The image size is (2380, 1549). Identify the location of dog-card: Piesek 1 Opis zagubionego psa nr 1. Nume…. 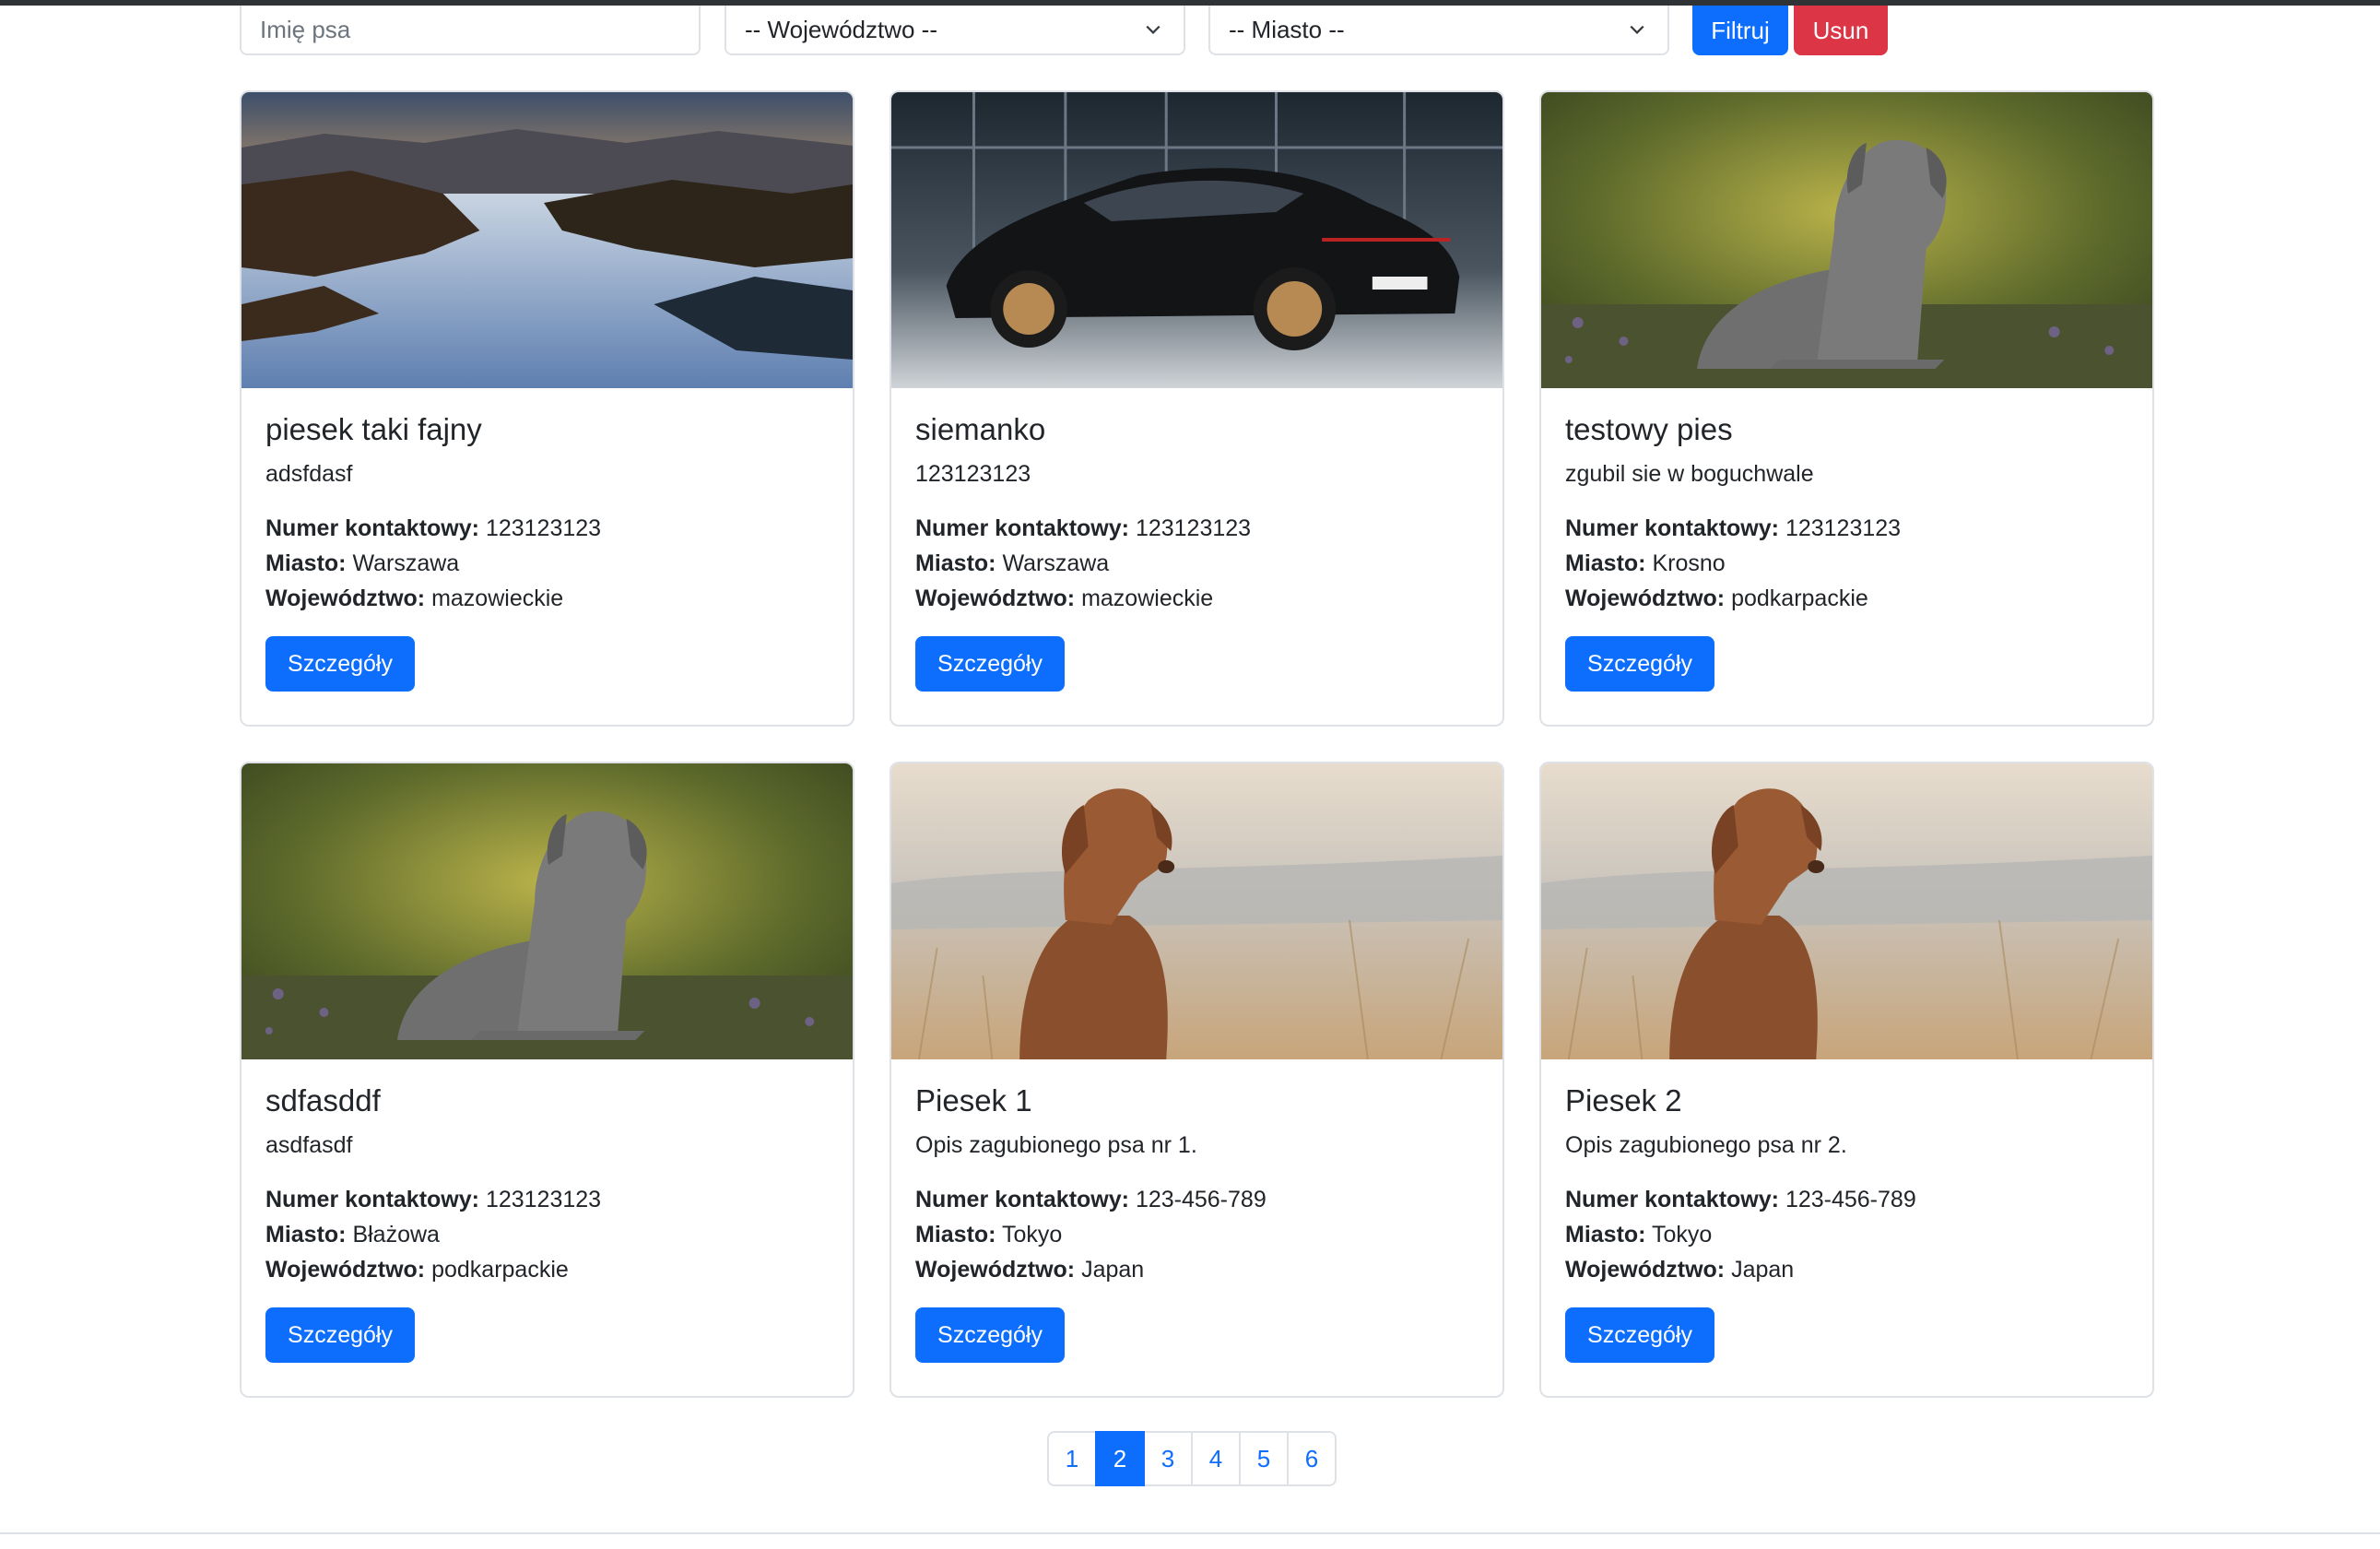
(1197, 1080).